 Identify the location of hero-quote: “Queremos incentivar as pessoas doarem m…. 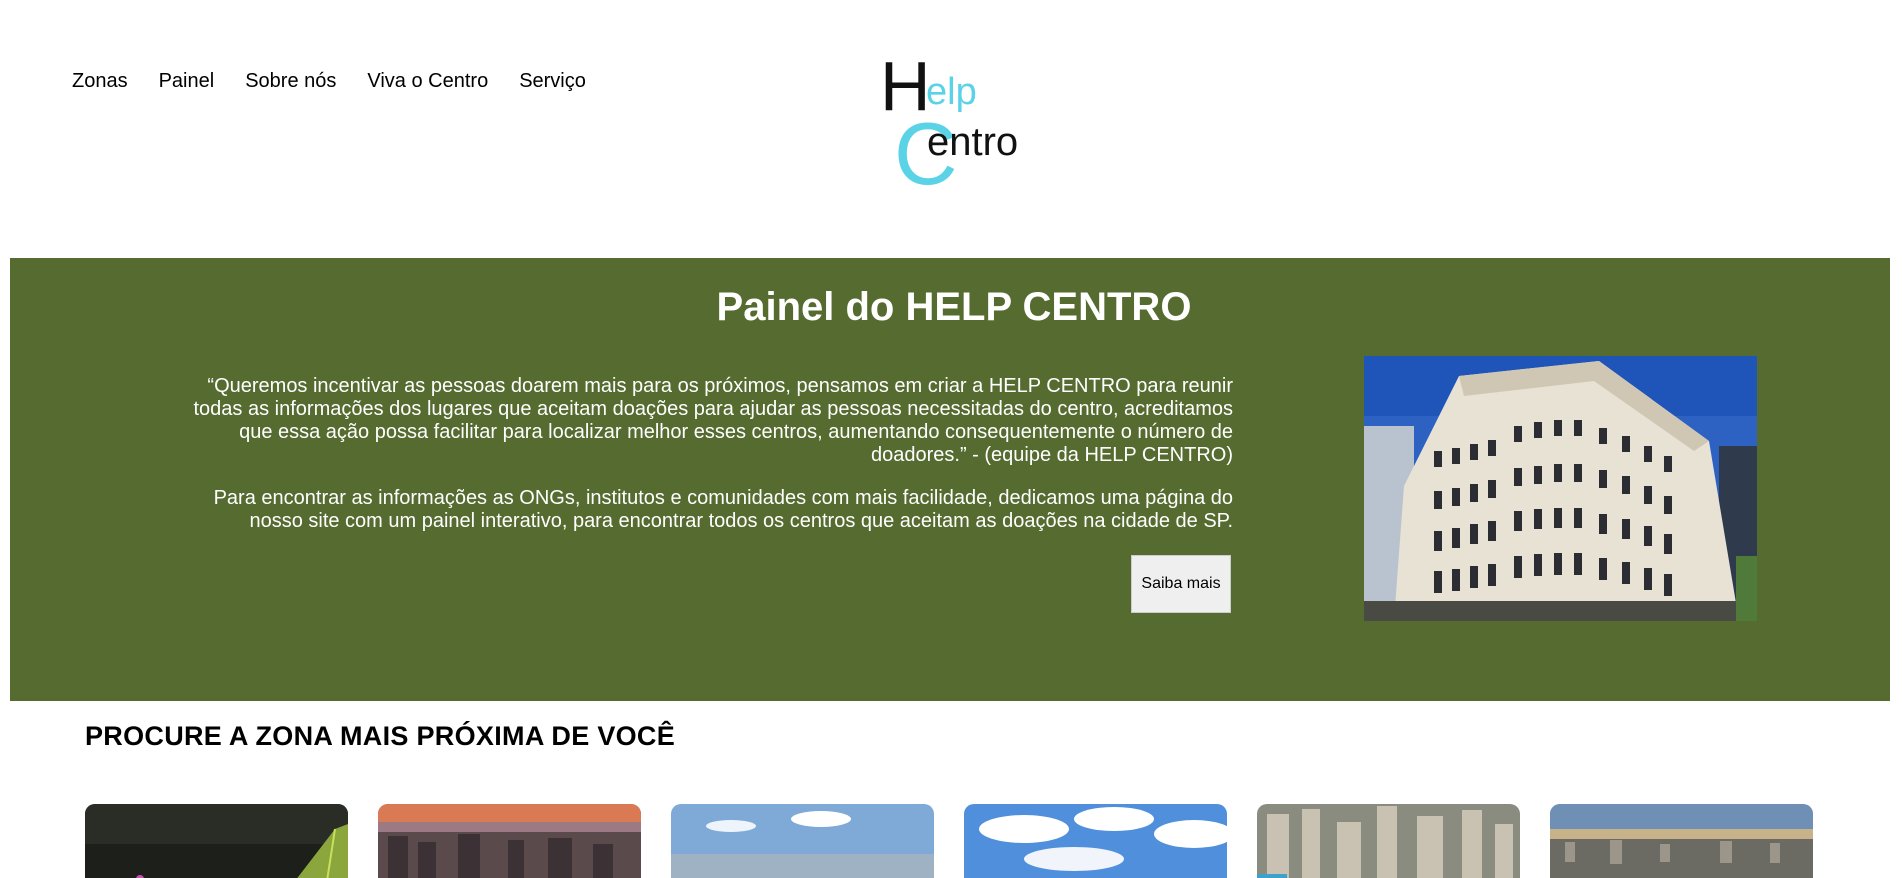
(713, 420).